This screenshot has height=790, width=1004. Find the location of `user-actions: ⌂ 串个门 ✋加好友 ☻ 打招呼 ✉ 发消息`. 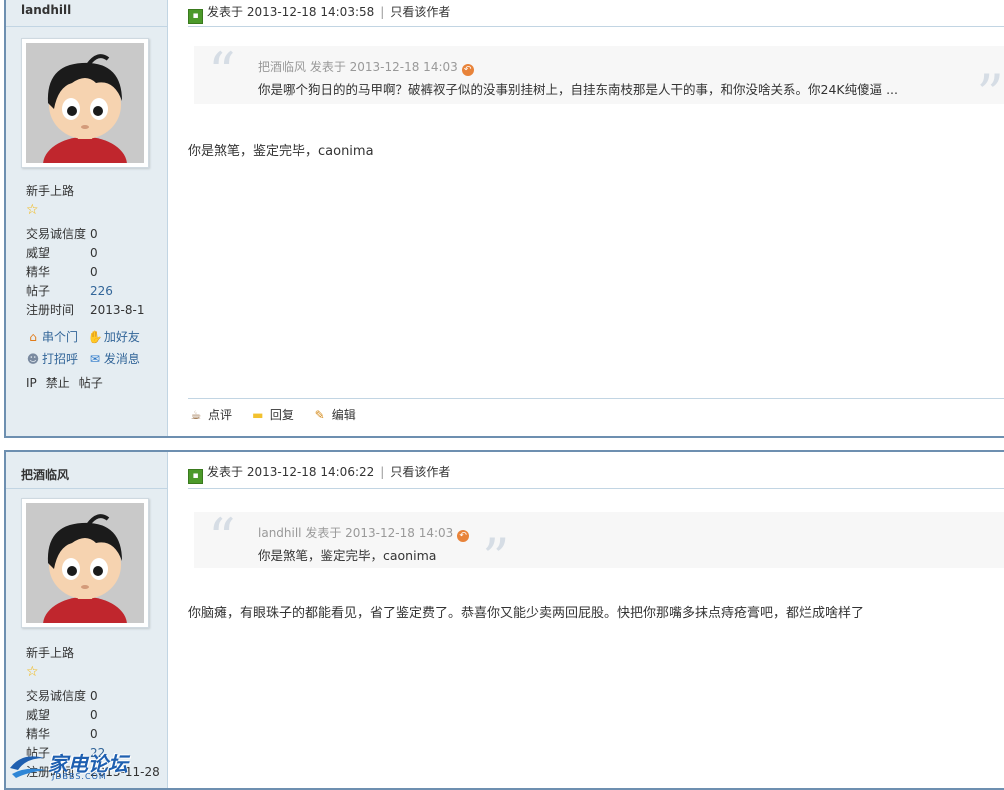

user-actions: ⌂ 串个门 ✋加好友 ☻ 打招呼 ✉ 发消息 is located at coordinates (86, 348).